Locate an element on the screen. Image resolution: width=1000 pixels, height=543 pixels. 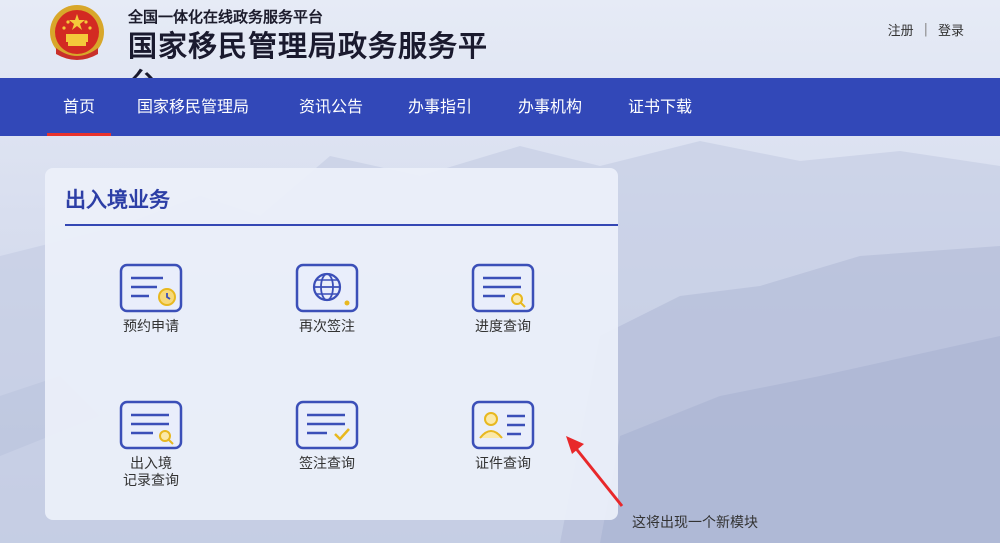
tile-label: 签注查询 is located at coordinates (327, 464).